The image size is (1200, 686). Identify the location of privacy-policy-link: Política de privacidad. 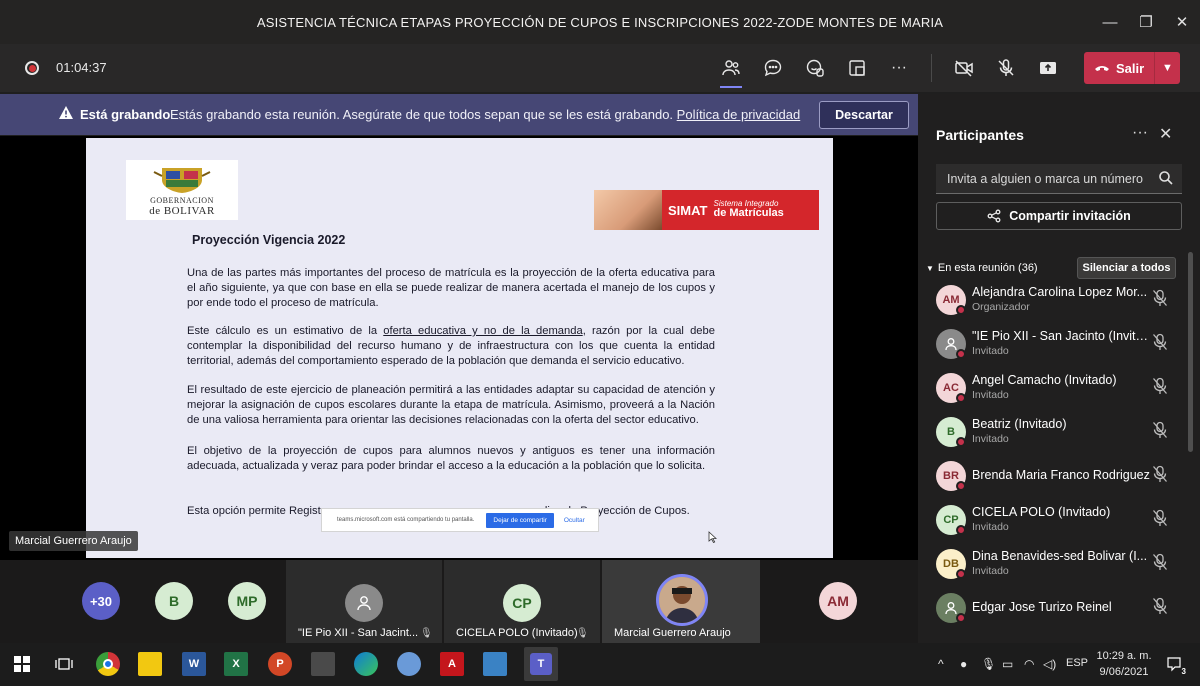
(739, 114).